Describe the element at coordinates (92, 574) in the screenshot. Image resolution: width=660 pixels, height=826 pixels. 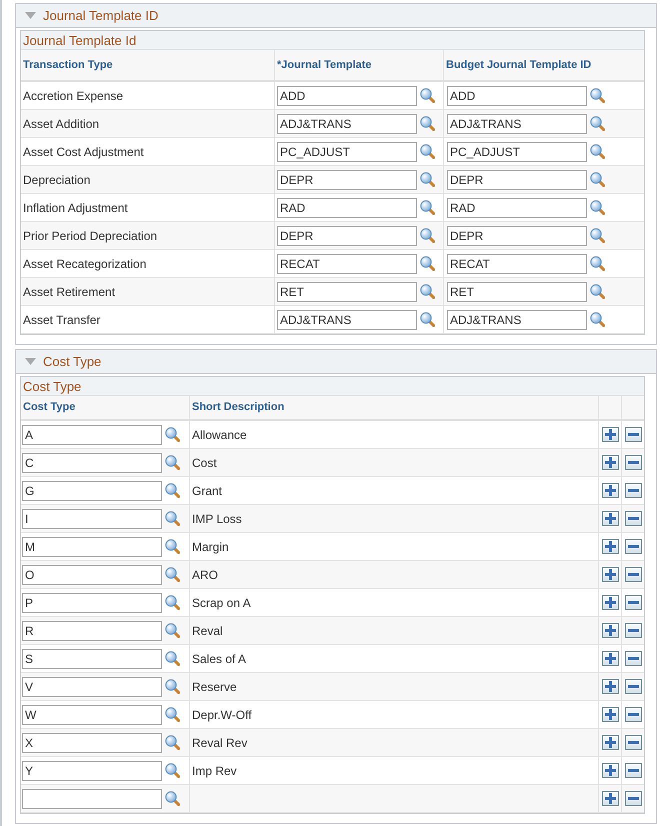
I see `code-input: O` at that location.